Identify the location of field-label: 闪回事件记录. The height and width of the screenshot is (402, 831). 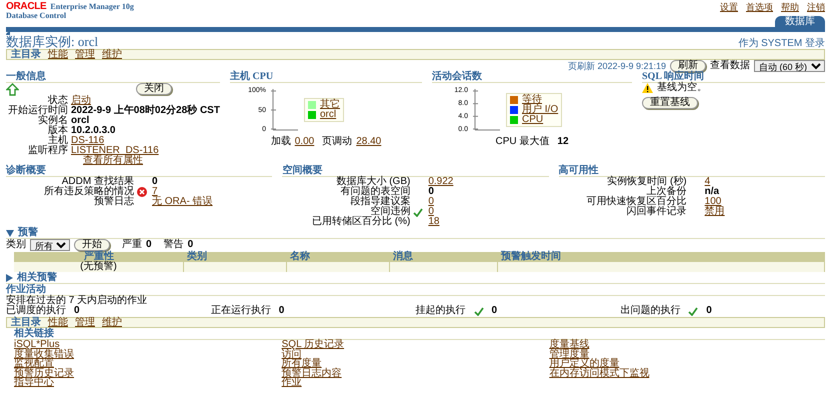
(656, 212).